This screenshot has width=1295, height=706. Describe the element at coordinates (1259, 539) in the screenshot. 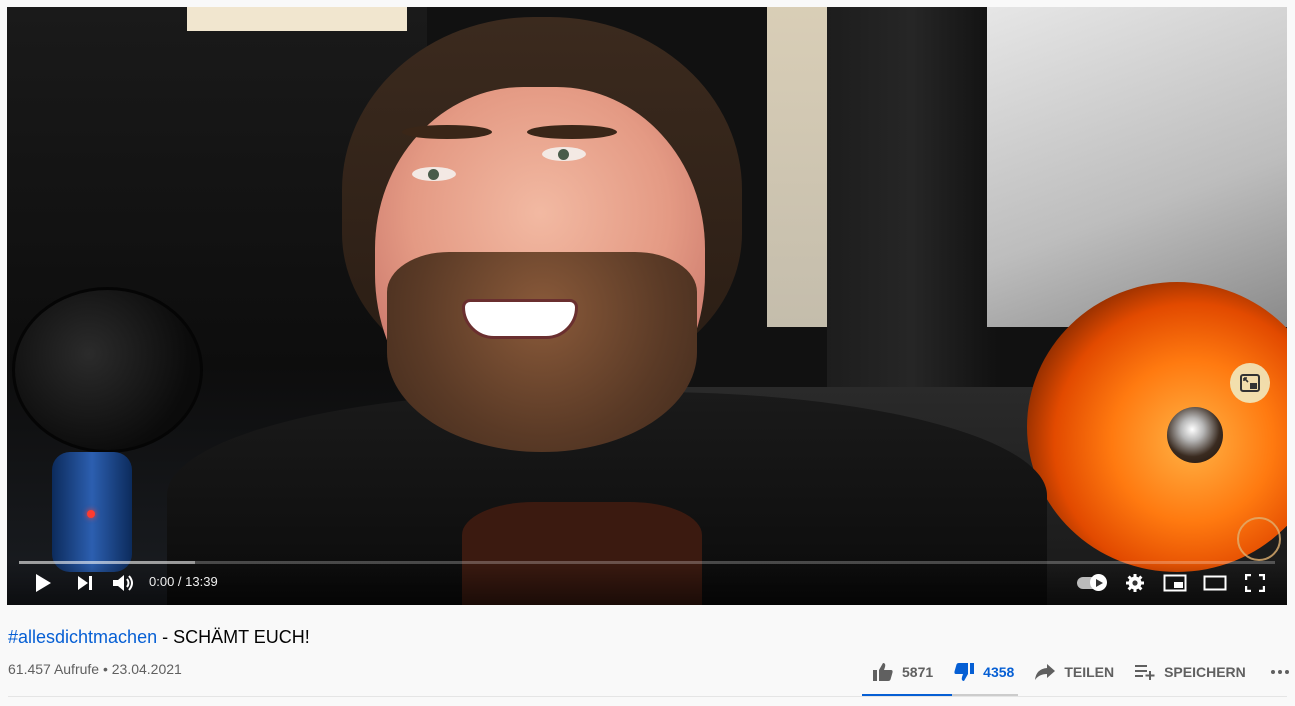

I see `channel-watermark` at that location.